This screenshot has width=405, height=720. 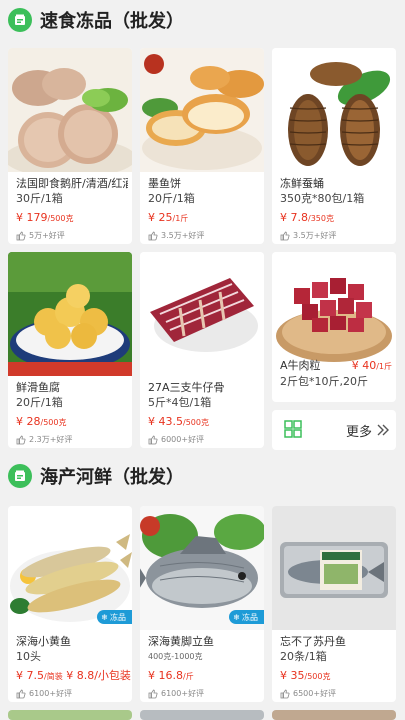 What do you see at coordinates (202, 476) in the screenshot?
I see `section-header-seafood: 海产河鲜（批发）` at bounding box center [202, 476].